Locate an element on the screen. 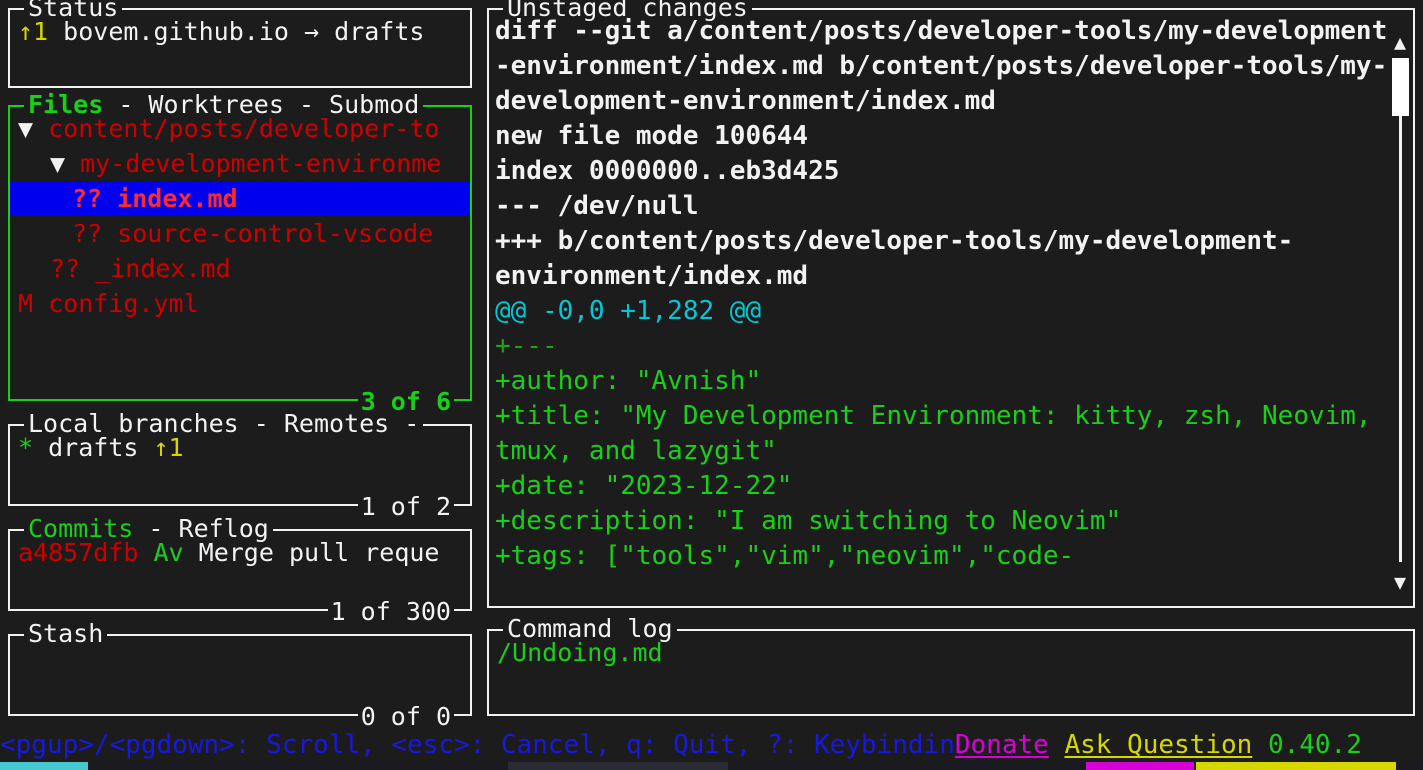  scroll-up-arrow-icon: ▲ is located at coordinates (1400, 42).